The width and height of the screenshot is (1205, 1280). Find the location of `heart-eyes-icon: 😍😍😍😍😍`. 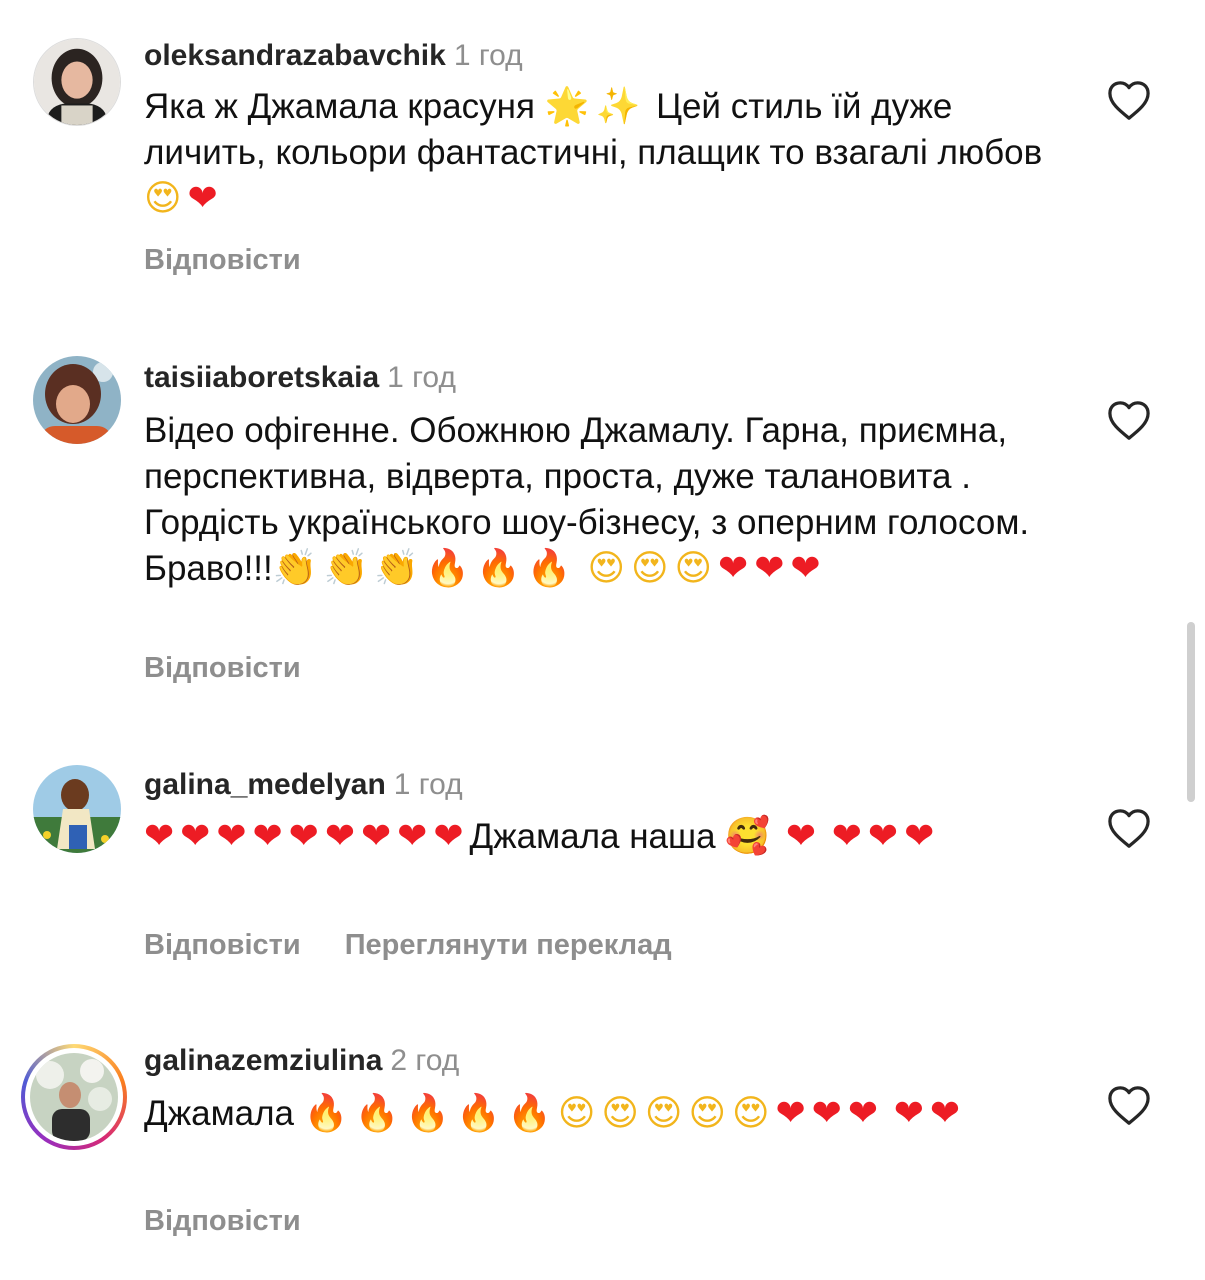

heart-eyes-icon: 😍😍😍😍😍 is located at coordinates (666, 1113).